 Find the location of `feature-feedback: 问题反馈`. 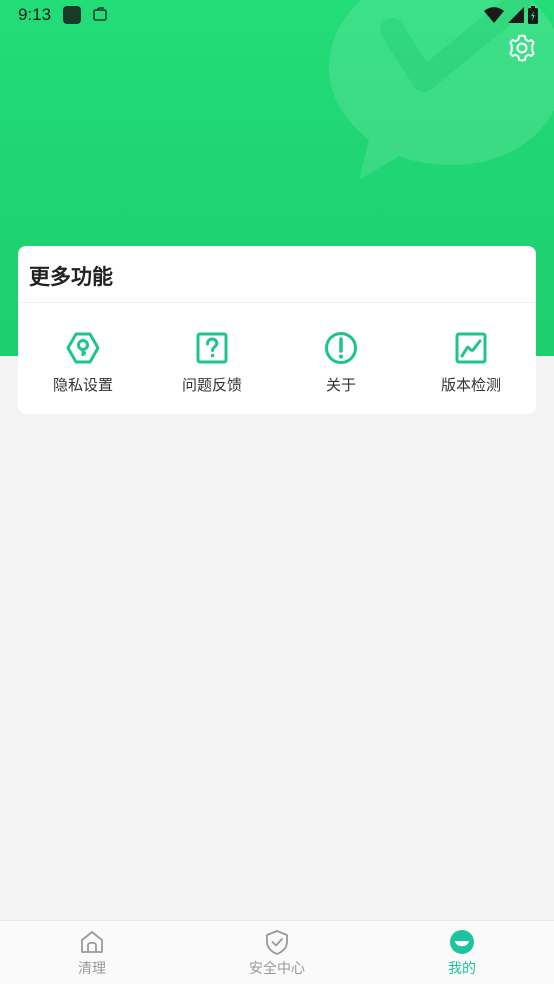

feature-feedback: 问题反馈 is located at coordinates (212, 365).